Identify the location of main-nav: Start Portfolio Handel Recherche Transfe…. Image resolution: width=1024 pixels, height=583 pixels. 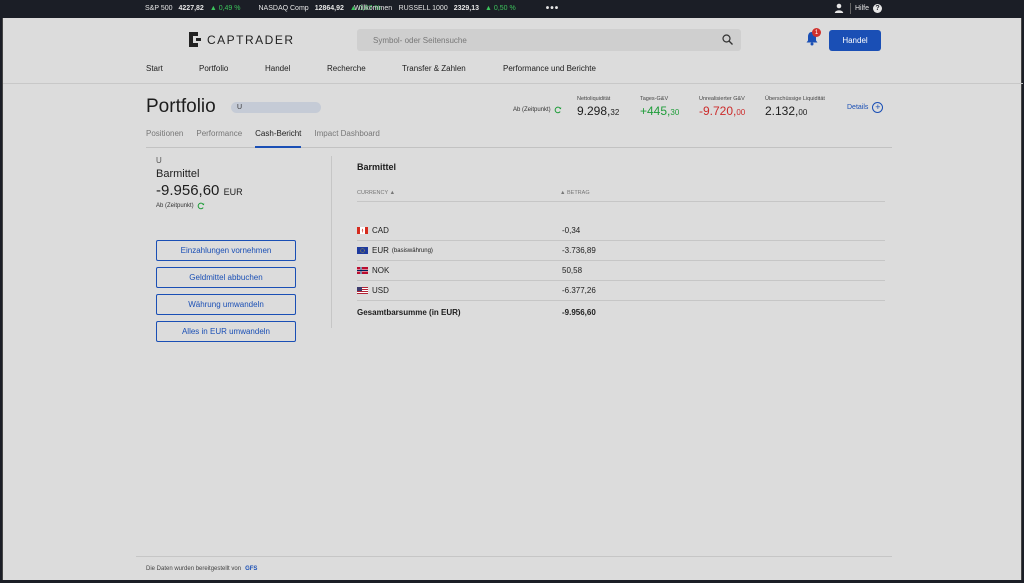
(371, 68).